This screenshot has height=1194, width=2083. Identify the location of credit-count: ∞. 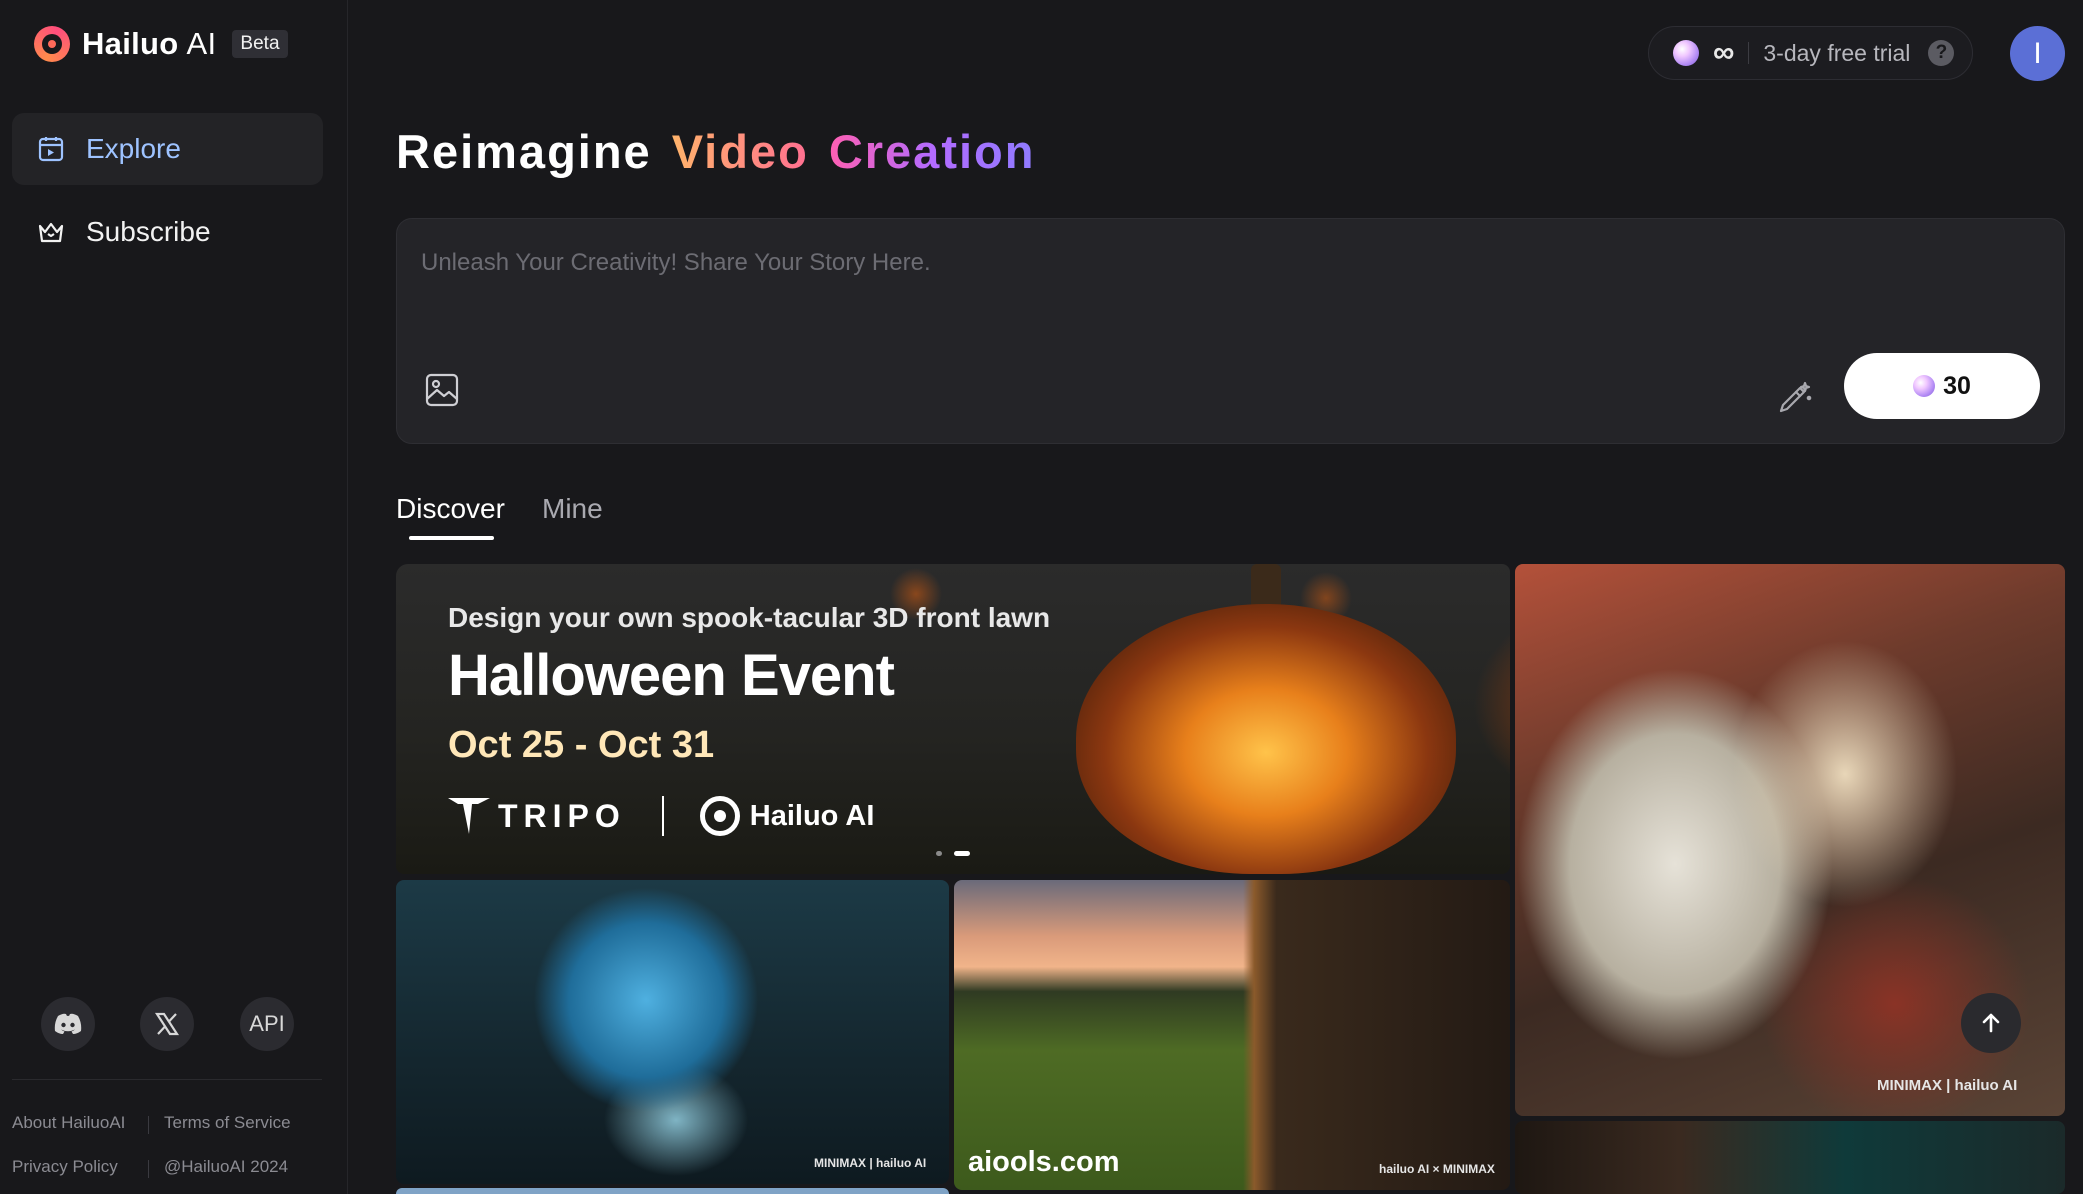
(1724, 52).